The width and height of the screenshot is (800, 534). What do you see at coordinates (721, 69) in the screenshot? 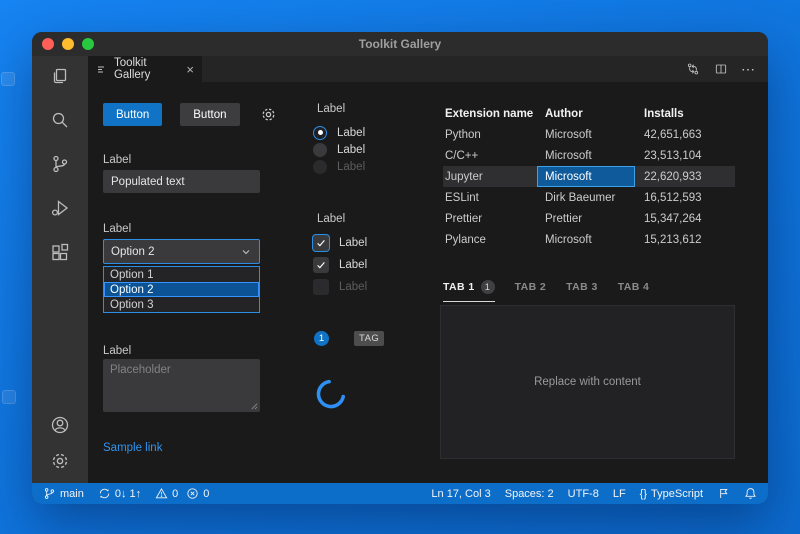
I see `split-editor-icon` at bounding box center [721, 69].